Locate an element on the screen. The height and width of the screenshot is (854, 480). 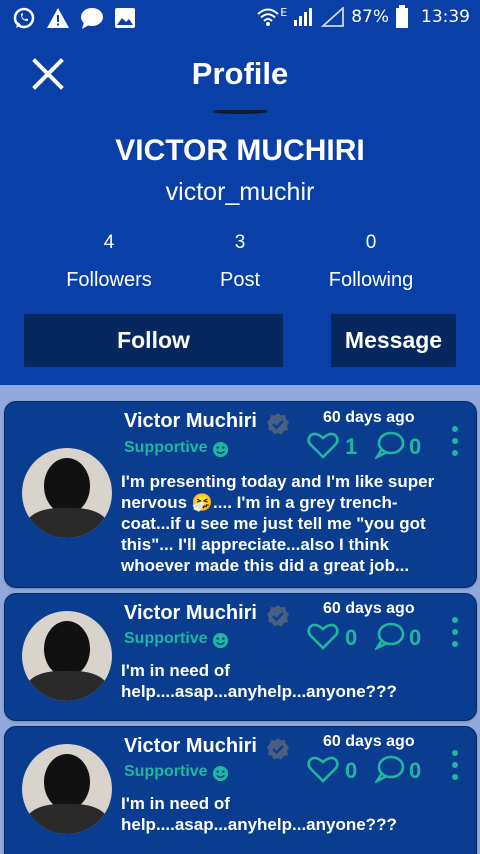
following-stat: 0 Following is located at coordinates (371, 262).